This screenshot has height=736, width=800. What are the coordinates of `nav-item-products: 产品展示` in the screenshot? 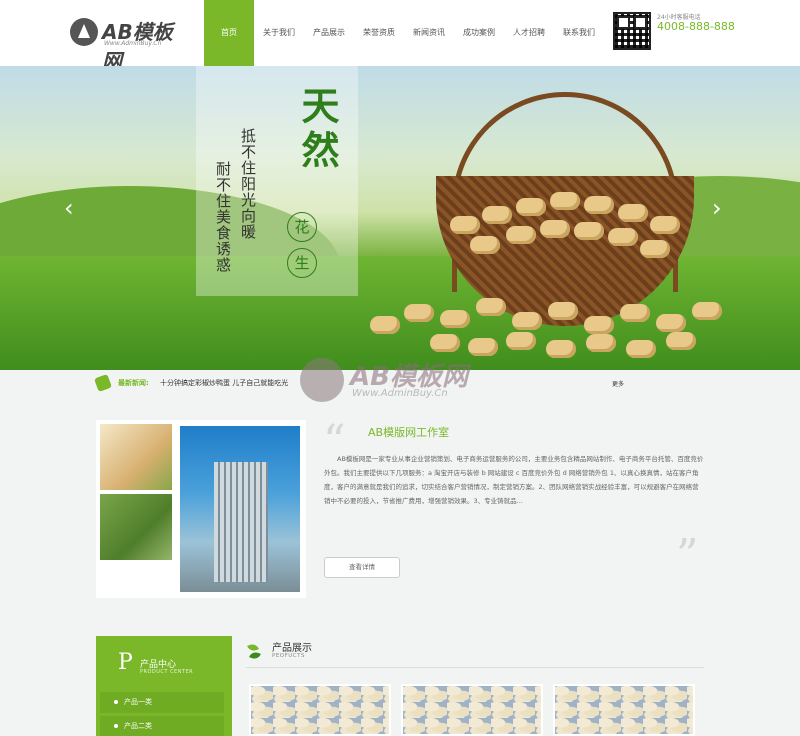 It's located at (329, 33).